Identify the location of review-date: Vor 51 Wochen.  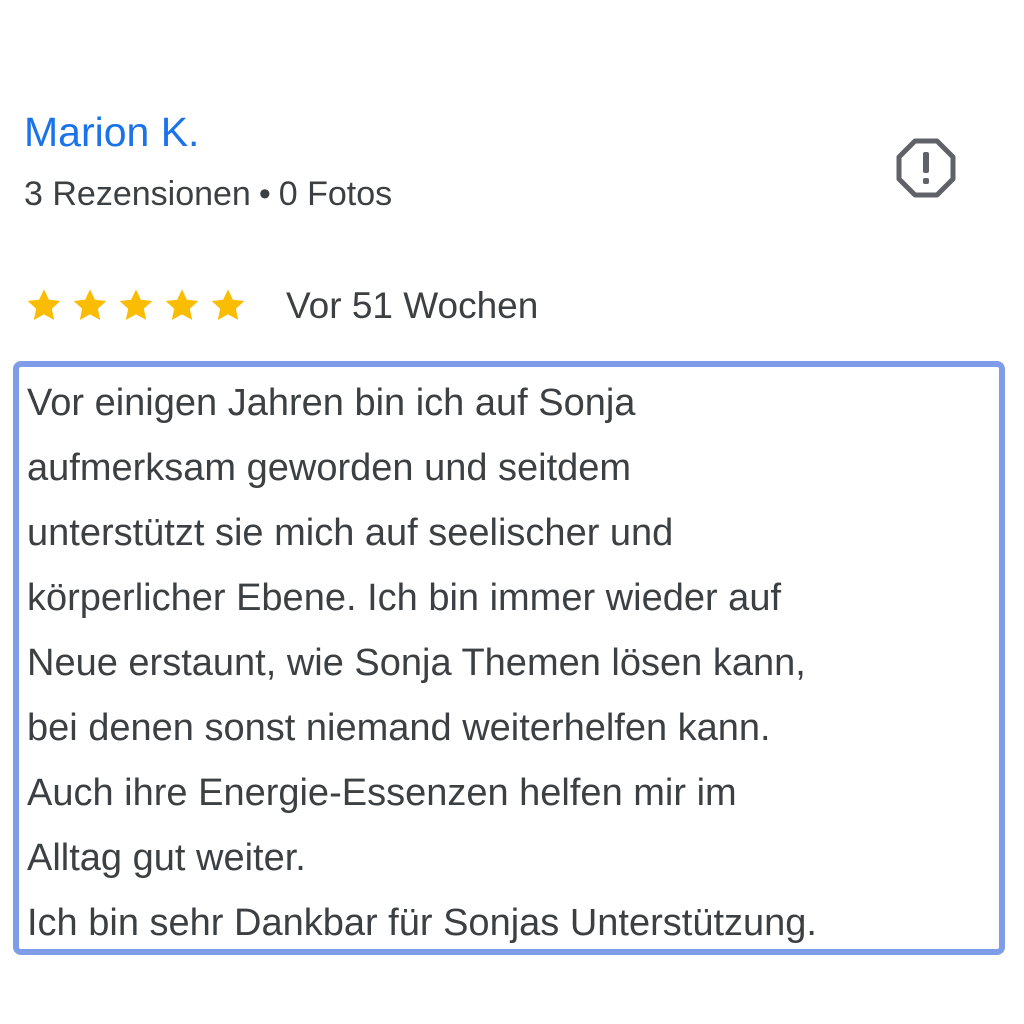
(412, 305).